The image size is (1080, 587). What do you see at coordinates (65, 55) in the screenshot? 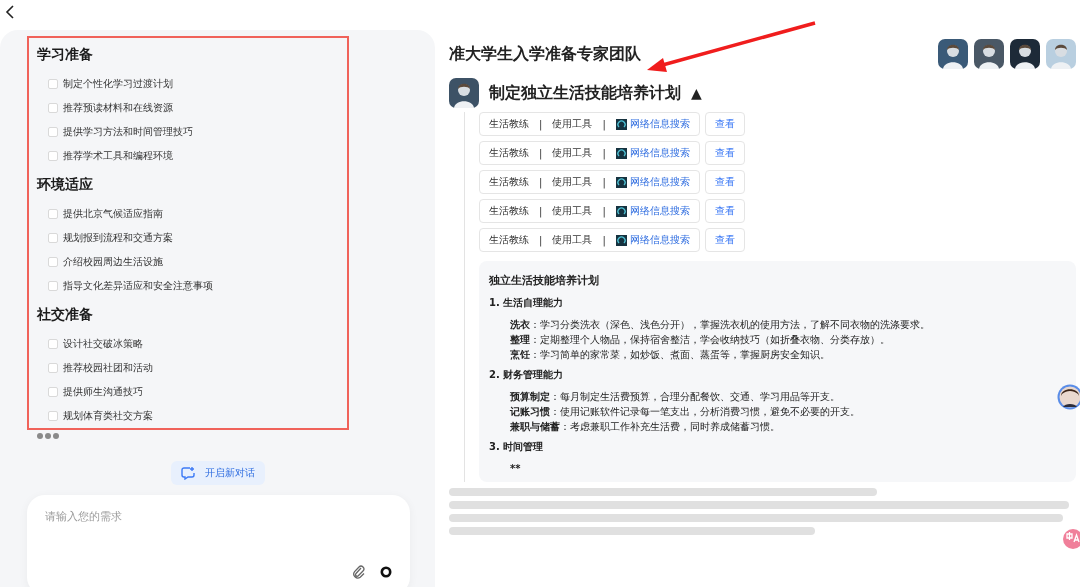
I see `section-heading: 学习准备` at bounding box center [65, 55].